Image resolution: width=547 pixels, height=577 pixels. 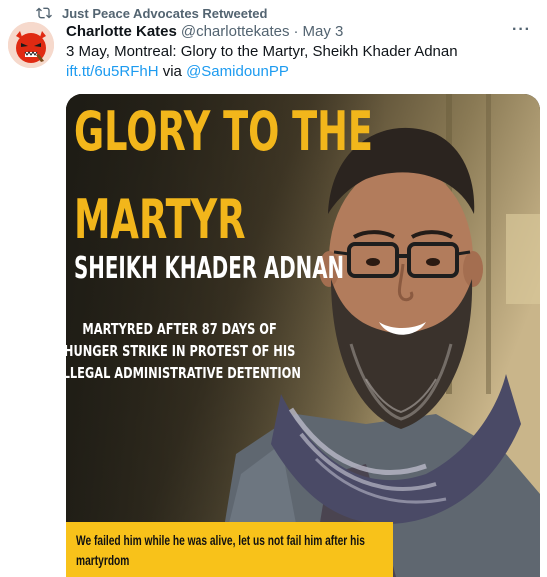 What do you see at coordinates (521, 30) in the screenshot?
I see `more-icon: ···` at bounding box center [521, 30].